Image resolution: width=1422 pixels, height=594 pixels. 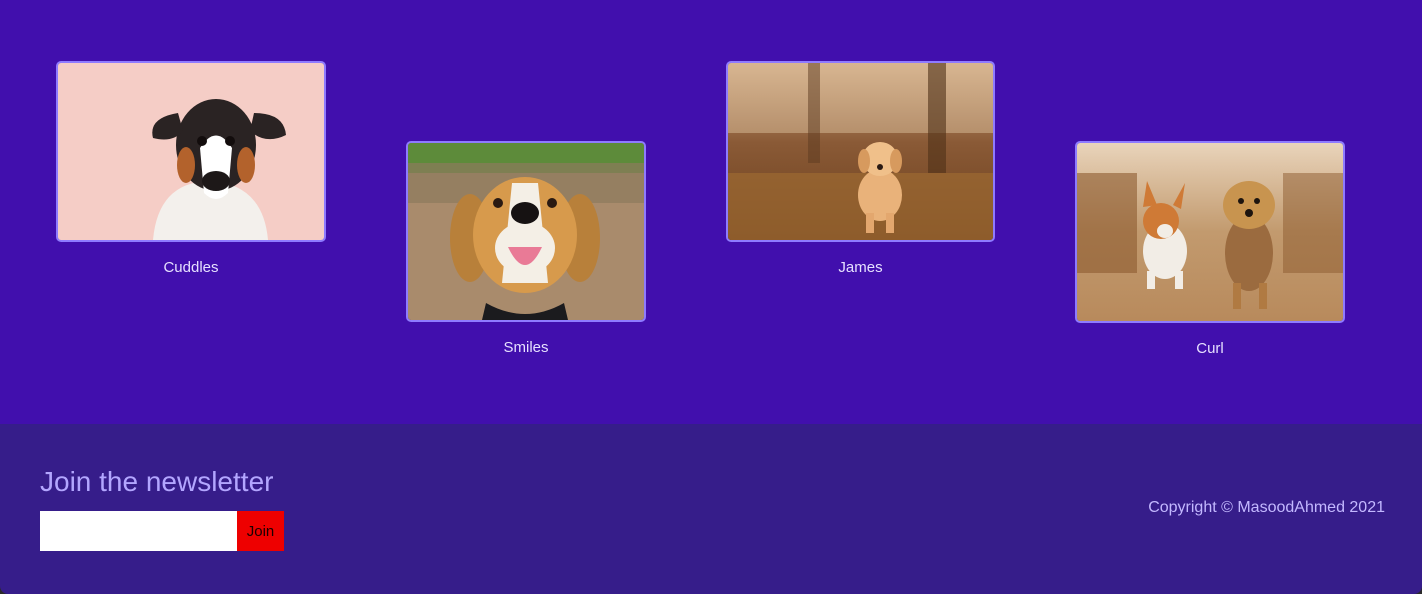 I want to click on dog-photo-curl, so click(x=1210, y=232).